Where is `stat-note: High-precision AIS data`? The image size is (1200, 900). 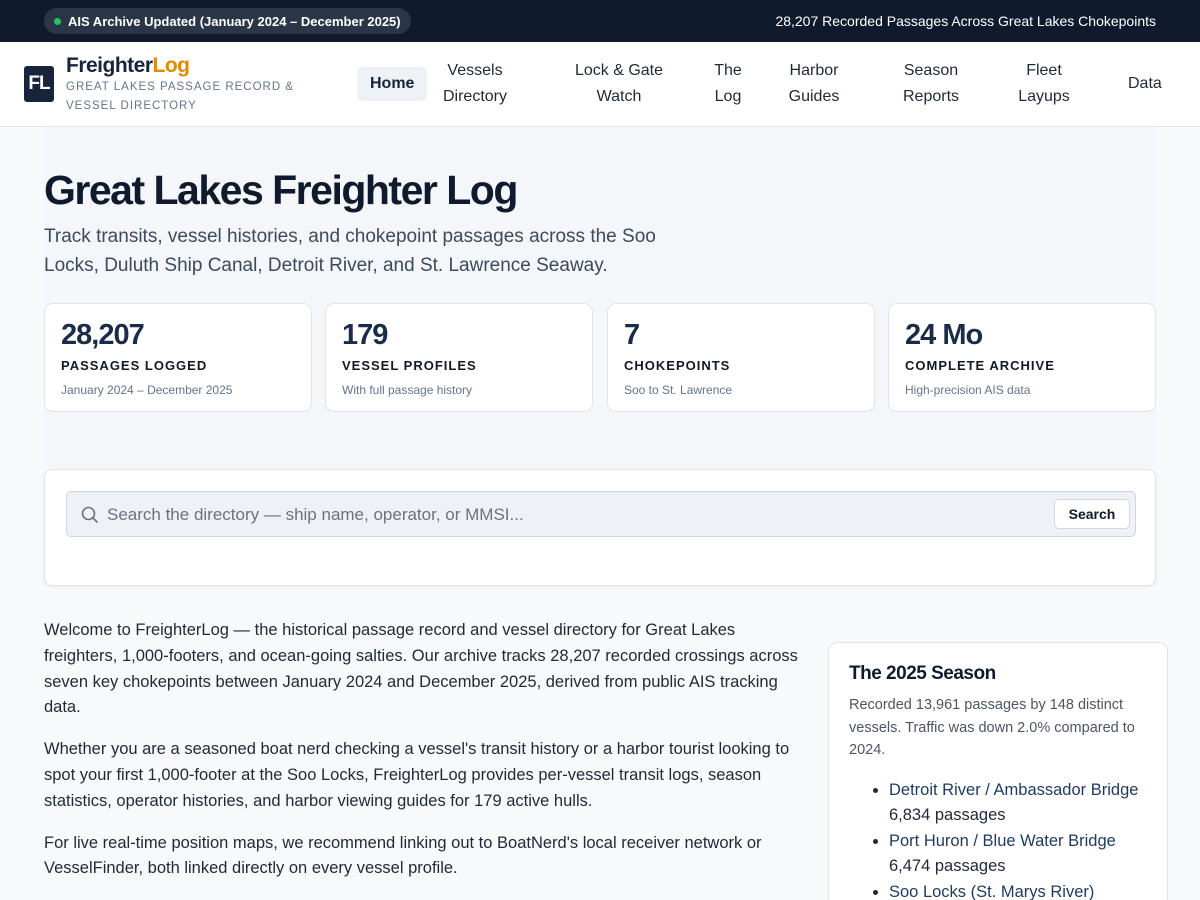 stat-note: High-precision AIS data is located at coordinates (968, 390).